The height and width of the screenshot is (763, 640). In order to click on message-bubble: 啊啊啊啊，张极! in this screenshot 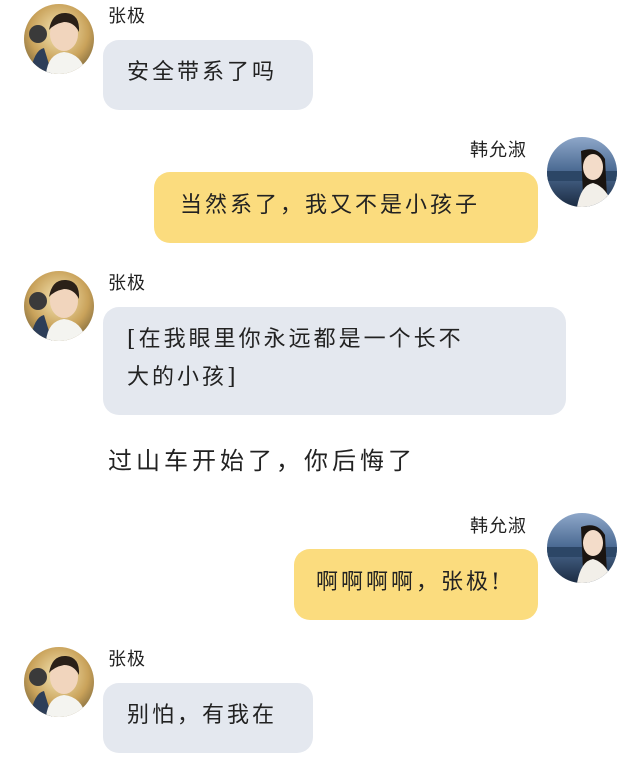, I will do `click(416, 584)`.